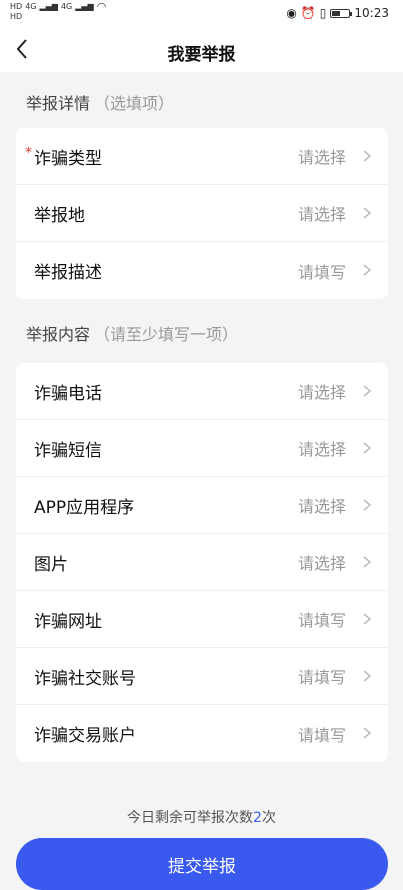 Image resolution: width=403 pixels, height=890 pixels. What do you see at coordinates (202, 156) in the screenshot?
I see `list-item-fraud-type: * 诈骗类型 请选择` at bounding box center [202, 156].